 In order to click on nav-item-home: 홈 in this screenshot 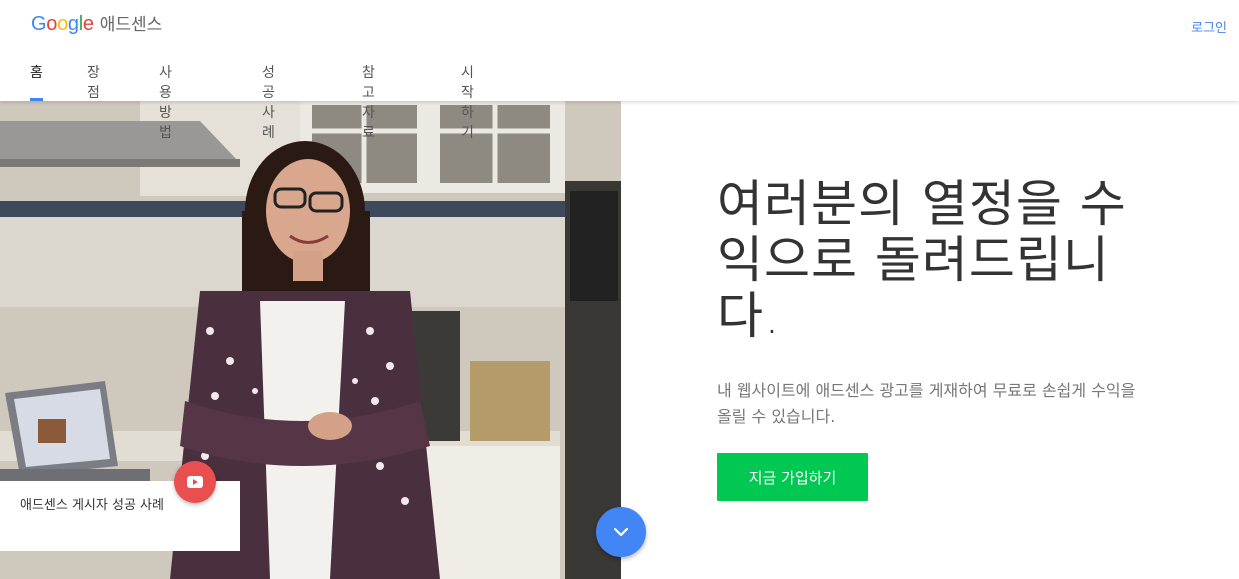, I will do `click(36, 78)`.